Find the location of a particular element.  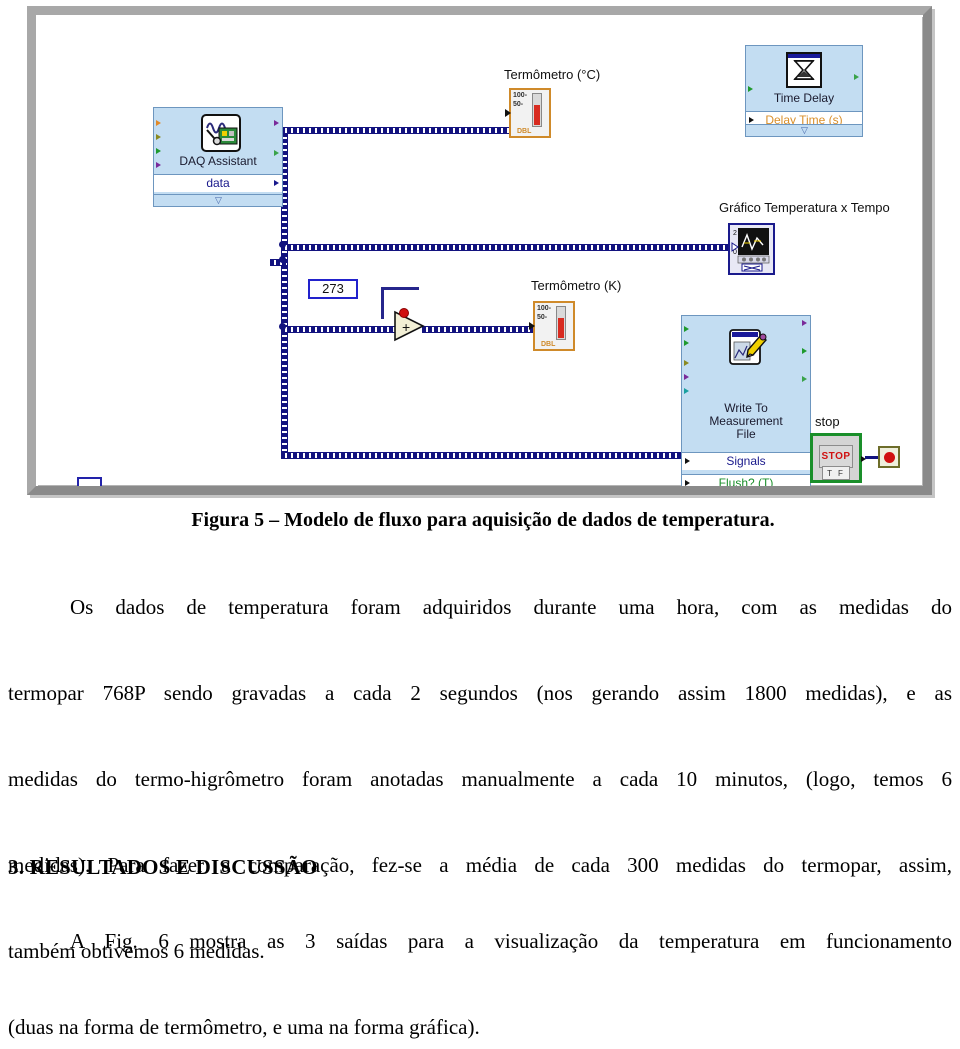

waveform-chart-icon: 2 0 is located at coordinates (751, 249).